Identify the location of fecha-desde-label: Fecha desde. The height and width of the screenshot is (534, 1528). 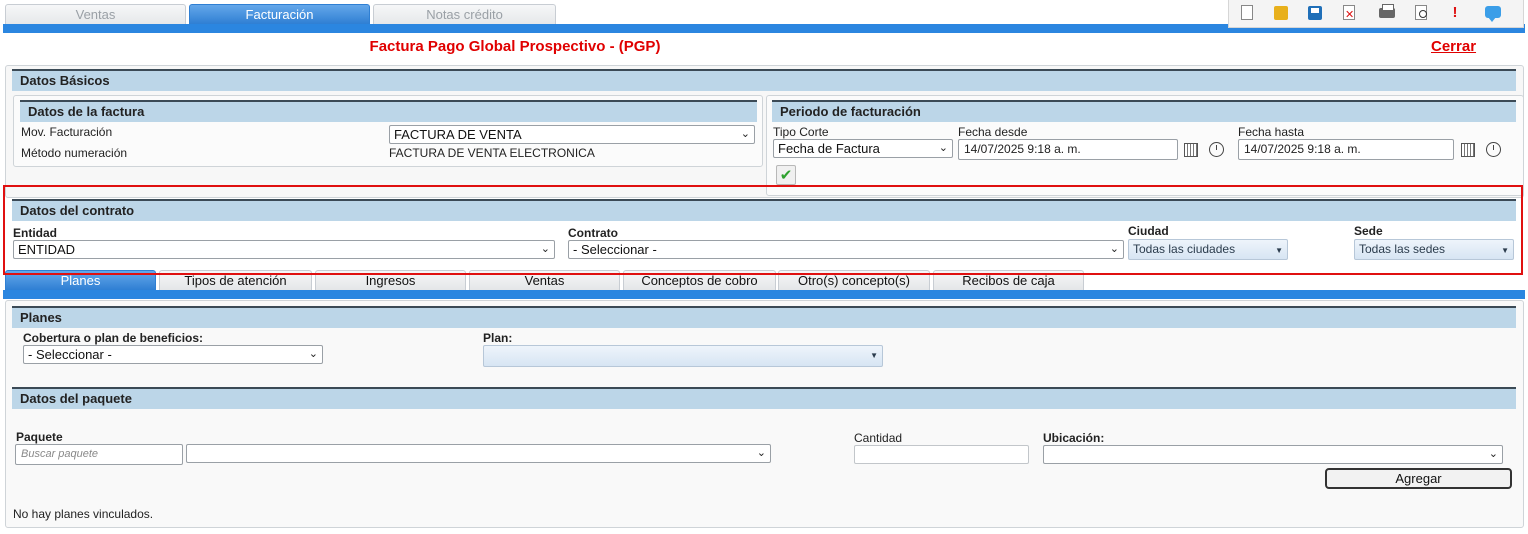
(993, 132).